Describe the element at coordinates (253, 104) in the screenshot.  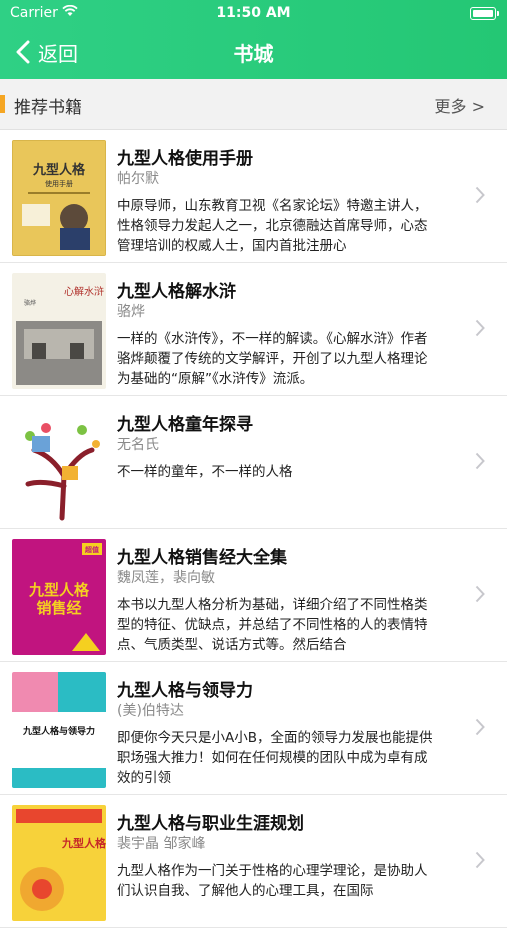
I see `section-header: 推荐书籍 更多 >` at that location.